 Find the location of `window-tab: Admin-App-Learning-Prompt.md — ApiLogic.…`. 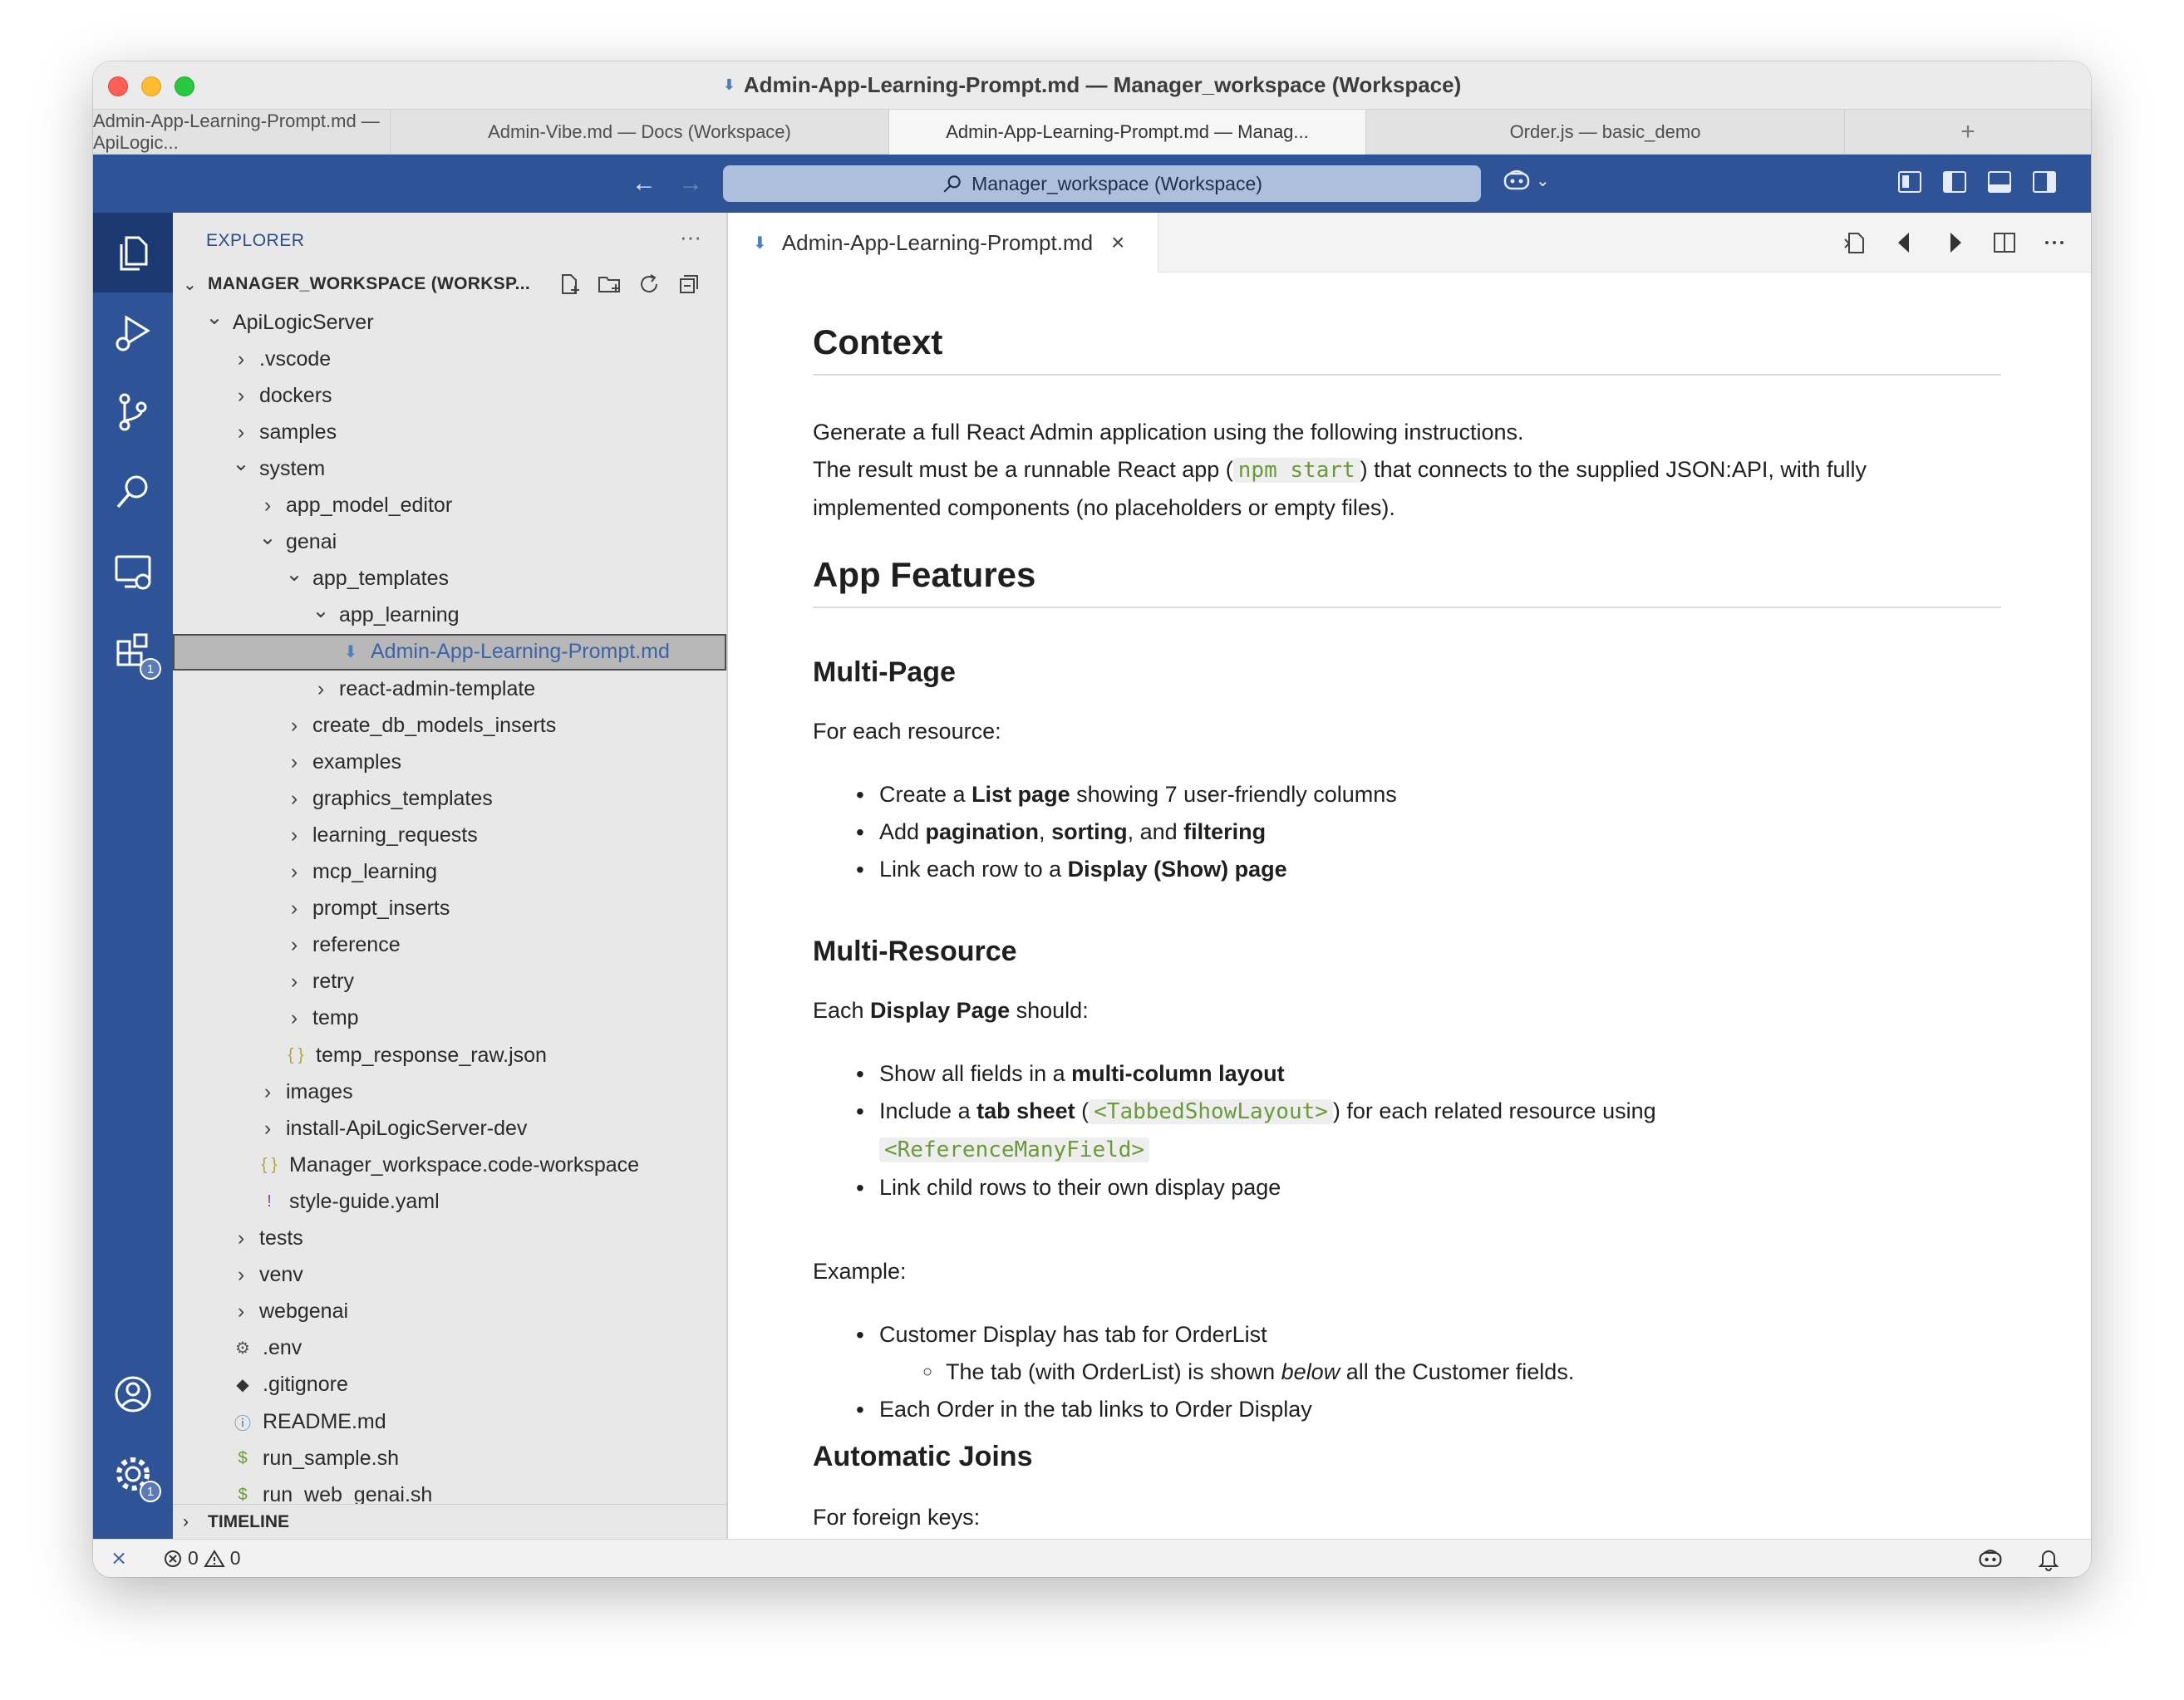

window-tab: Admin-App-Learning-Prompt.md — ApiLogic.… is located at coordinates (242, 132).